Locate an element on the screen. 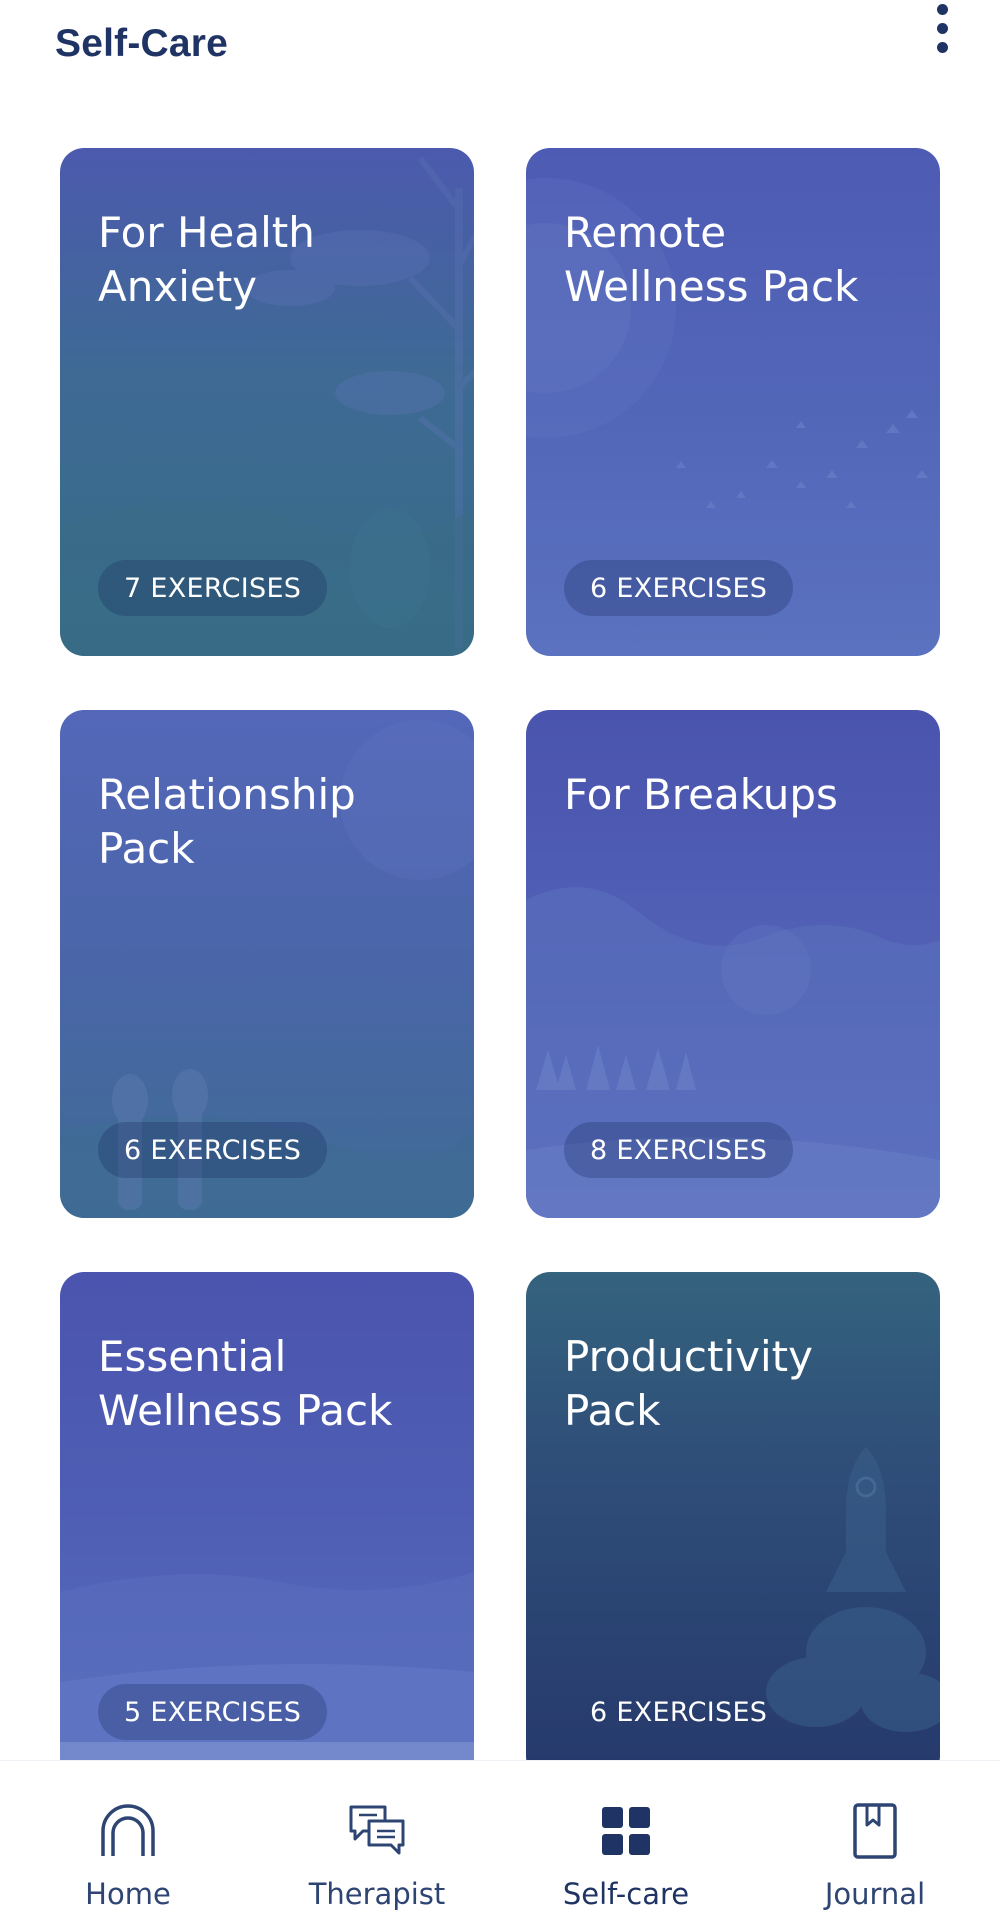  pack-card-breakups: For Breakups 8 EXERCISES is located at coordinates (733, 964).